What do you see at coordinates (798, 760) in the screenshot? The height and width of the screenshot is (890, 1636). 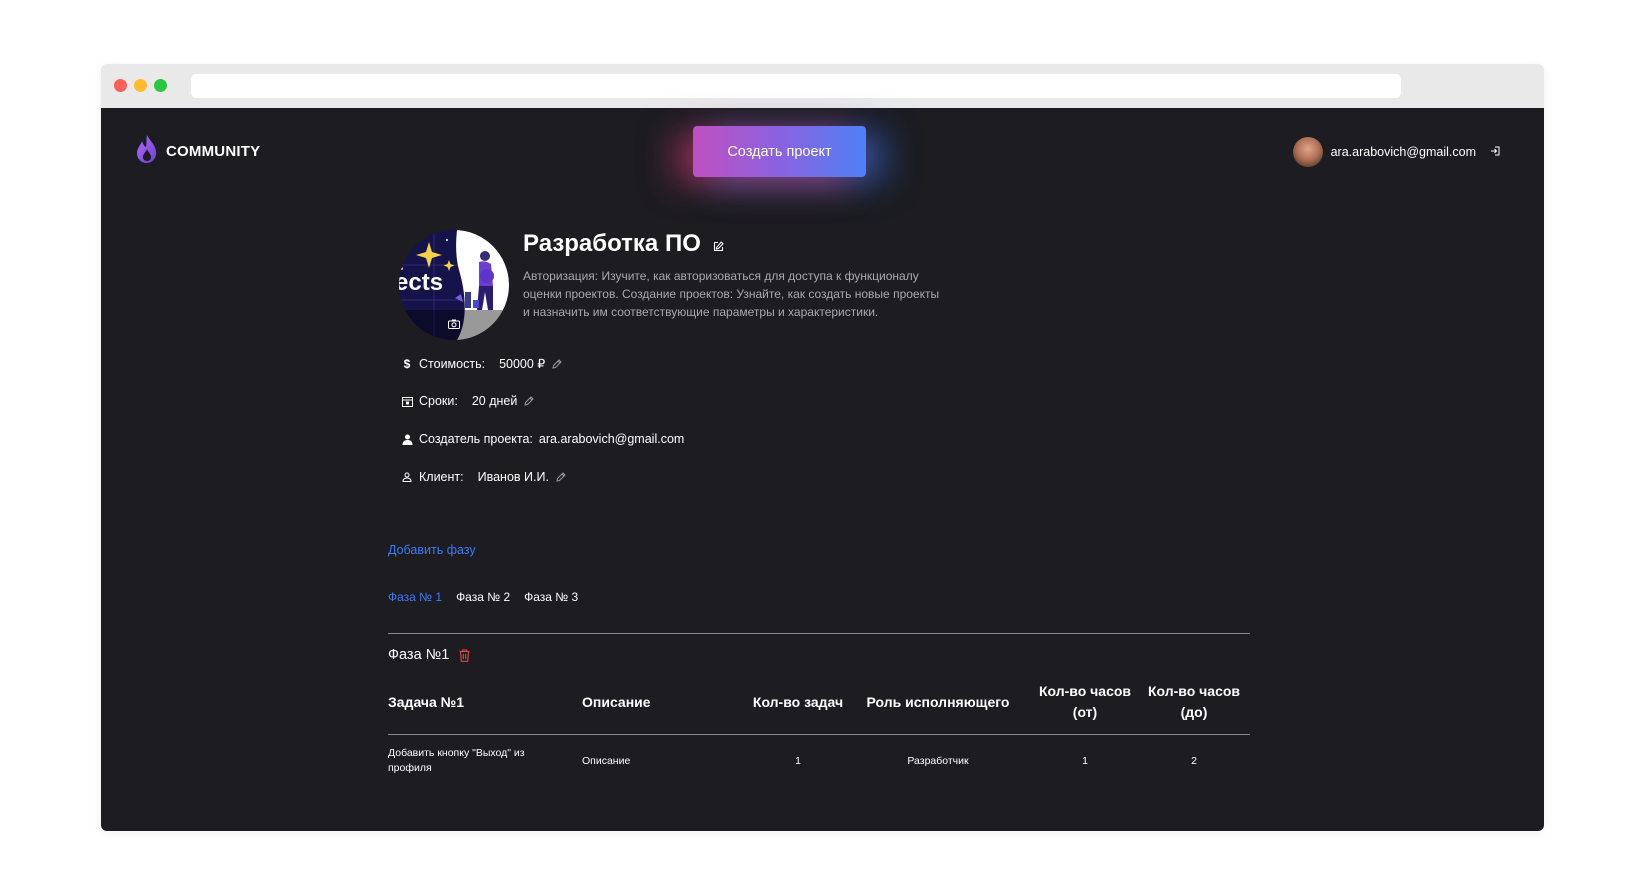 I see `task-count-cell: 1` at bounding box center [798, 760].